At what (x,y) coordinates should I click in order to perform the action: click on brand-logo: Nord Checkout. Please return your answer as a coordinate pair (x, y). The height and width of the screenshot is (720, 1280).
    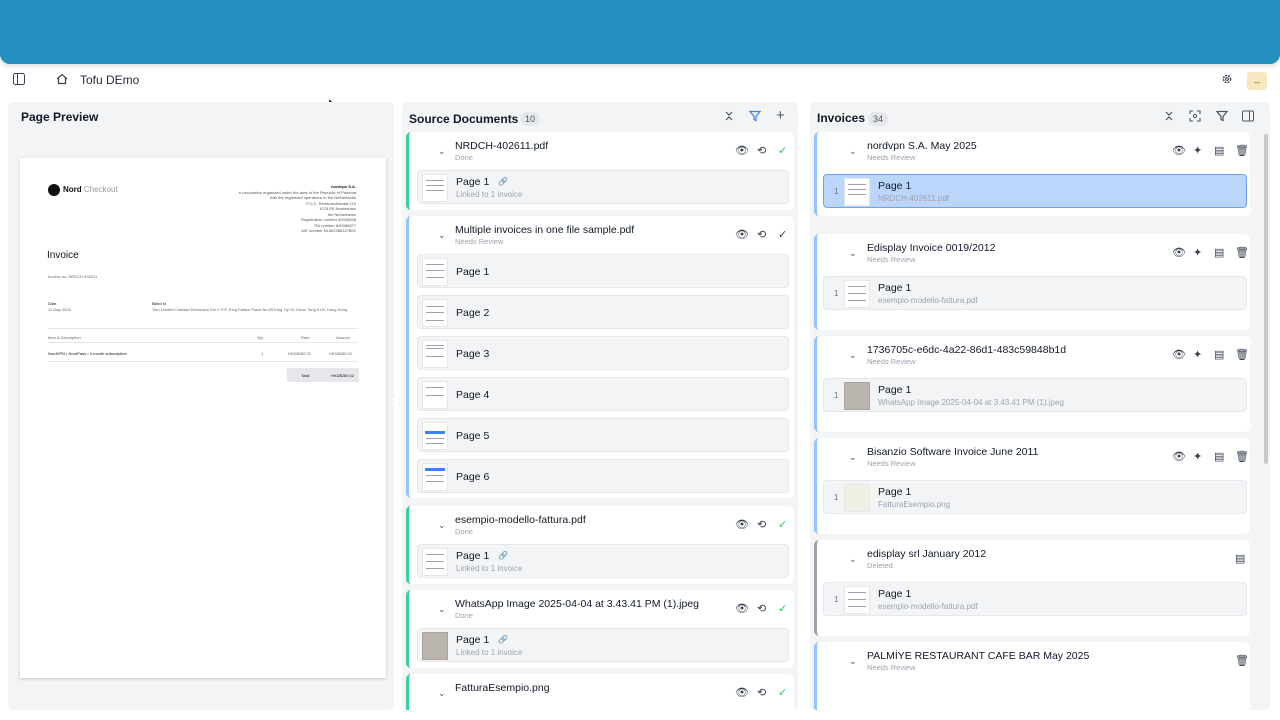
    Looking at the image, I should click on (83, 190).